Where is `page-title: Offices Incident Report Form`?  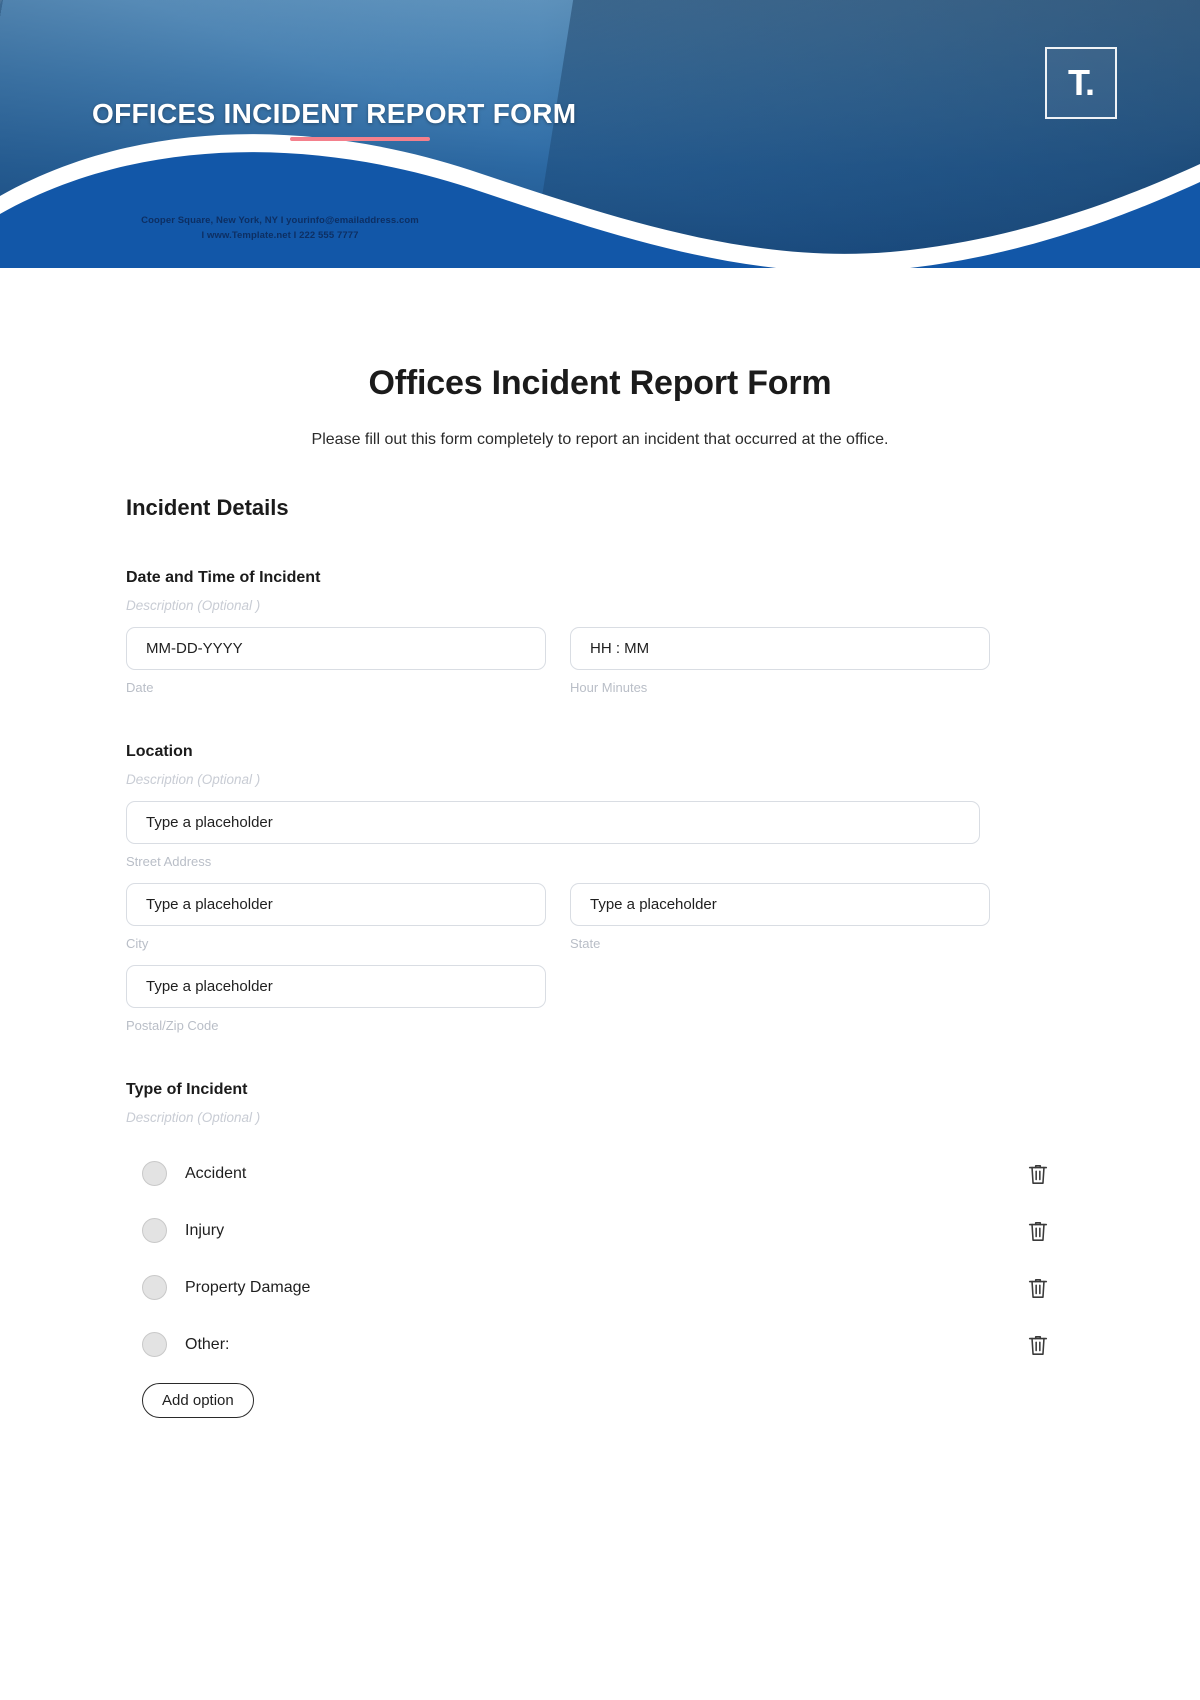
page-title: Offices Incident Report Form is located at coordinates (600, 383).